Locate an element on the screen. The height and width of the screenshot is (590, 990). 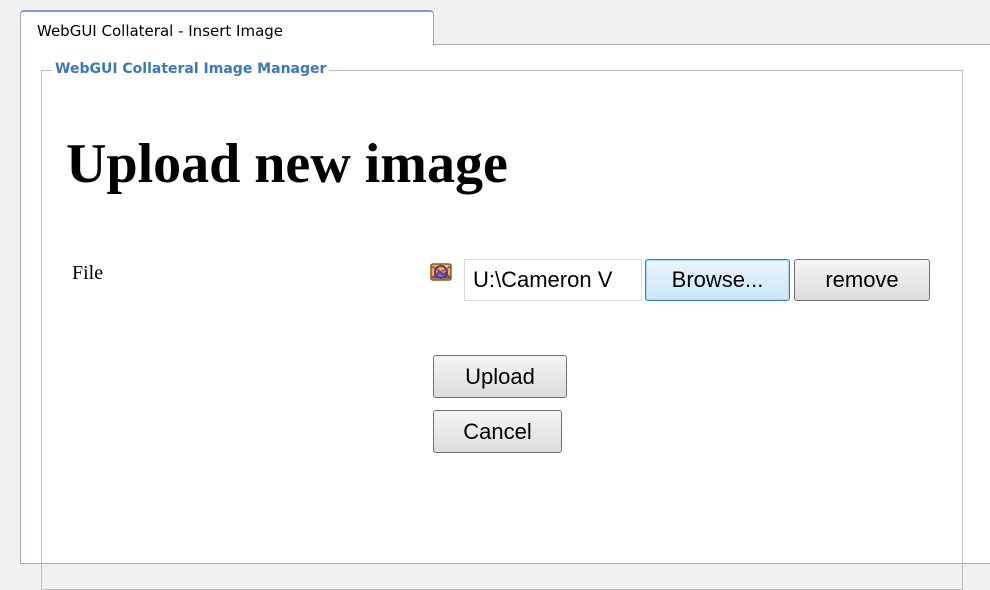
remove-button: remove is located at coordinates (862, 280).